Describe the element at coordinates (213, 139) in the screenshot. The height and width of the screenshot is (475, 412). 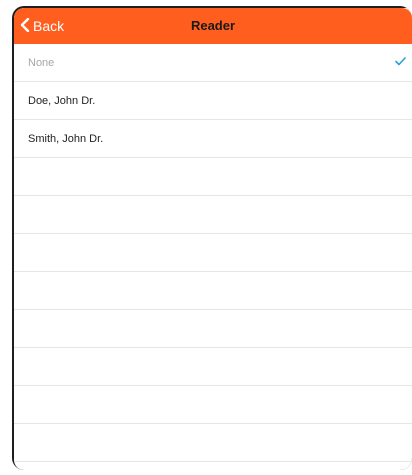
I see `list-item-smith: Smith, John Dr.` at that location.